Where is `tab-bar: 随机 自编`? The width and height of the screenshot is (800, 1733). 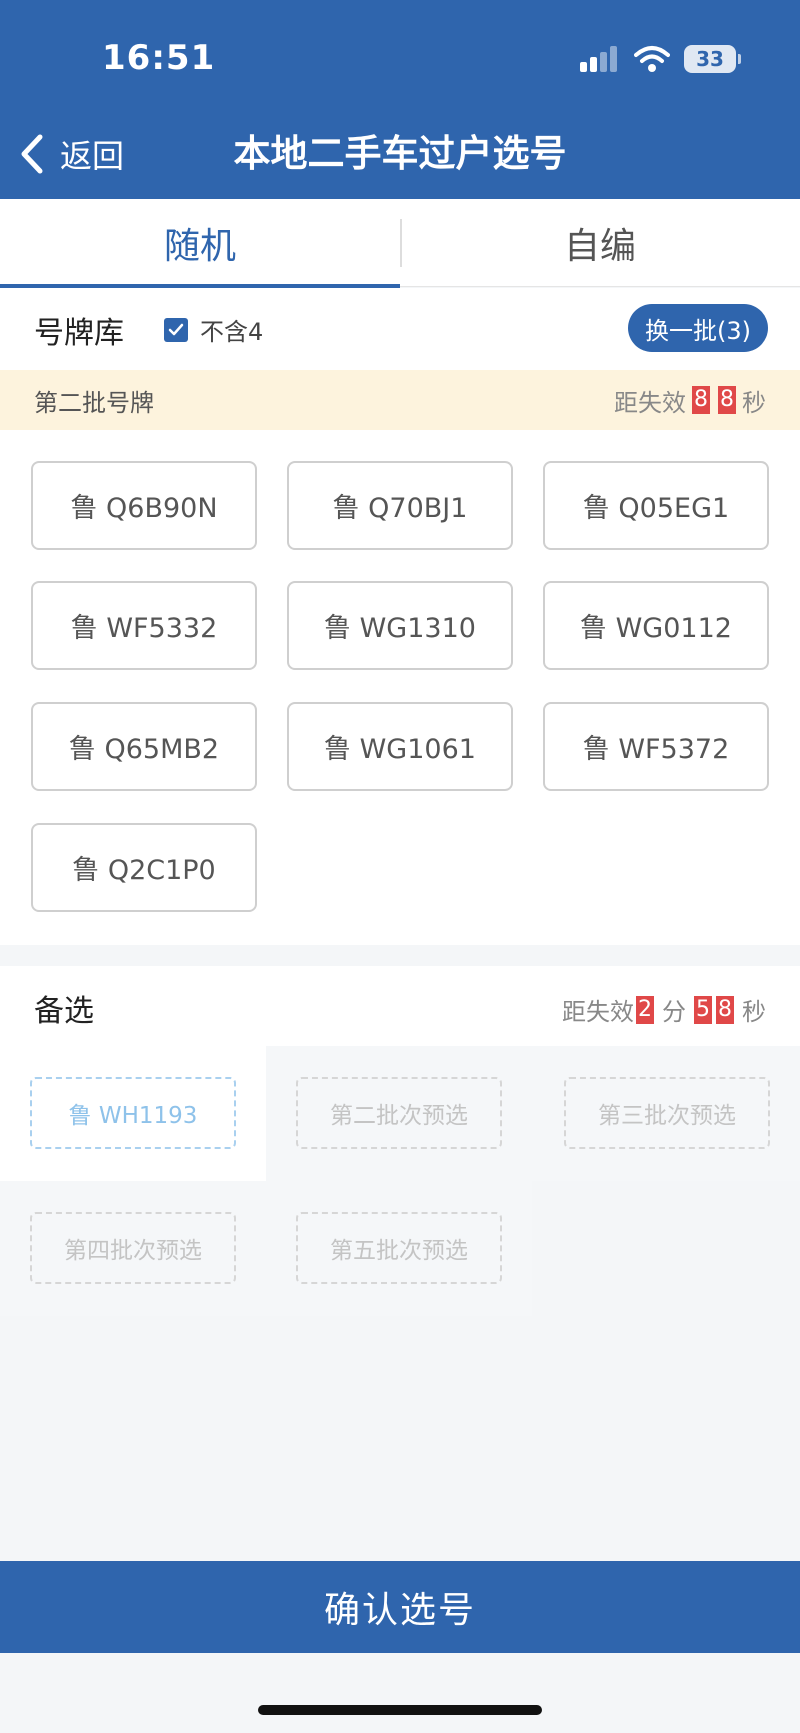
tab-bar: 随机 自编 is located at coordinates (400, 243).